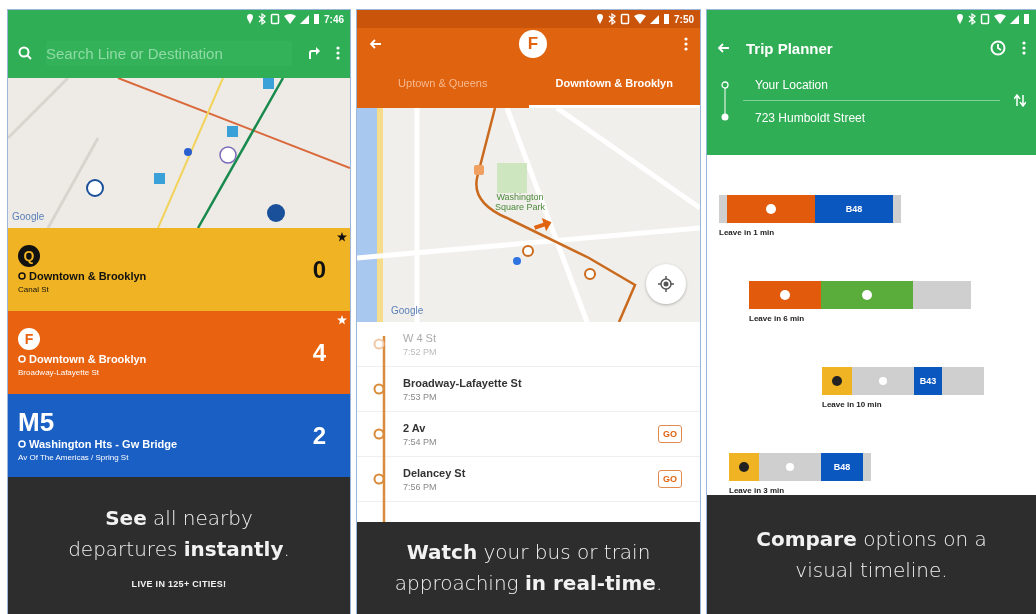 This screenshot has height=614, width=1036. I want to click on departure-card: M5 Washington Hts - Gw Bridge Av Of The Americas / Spring St 2, so click(179, 435).